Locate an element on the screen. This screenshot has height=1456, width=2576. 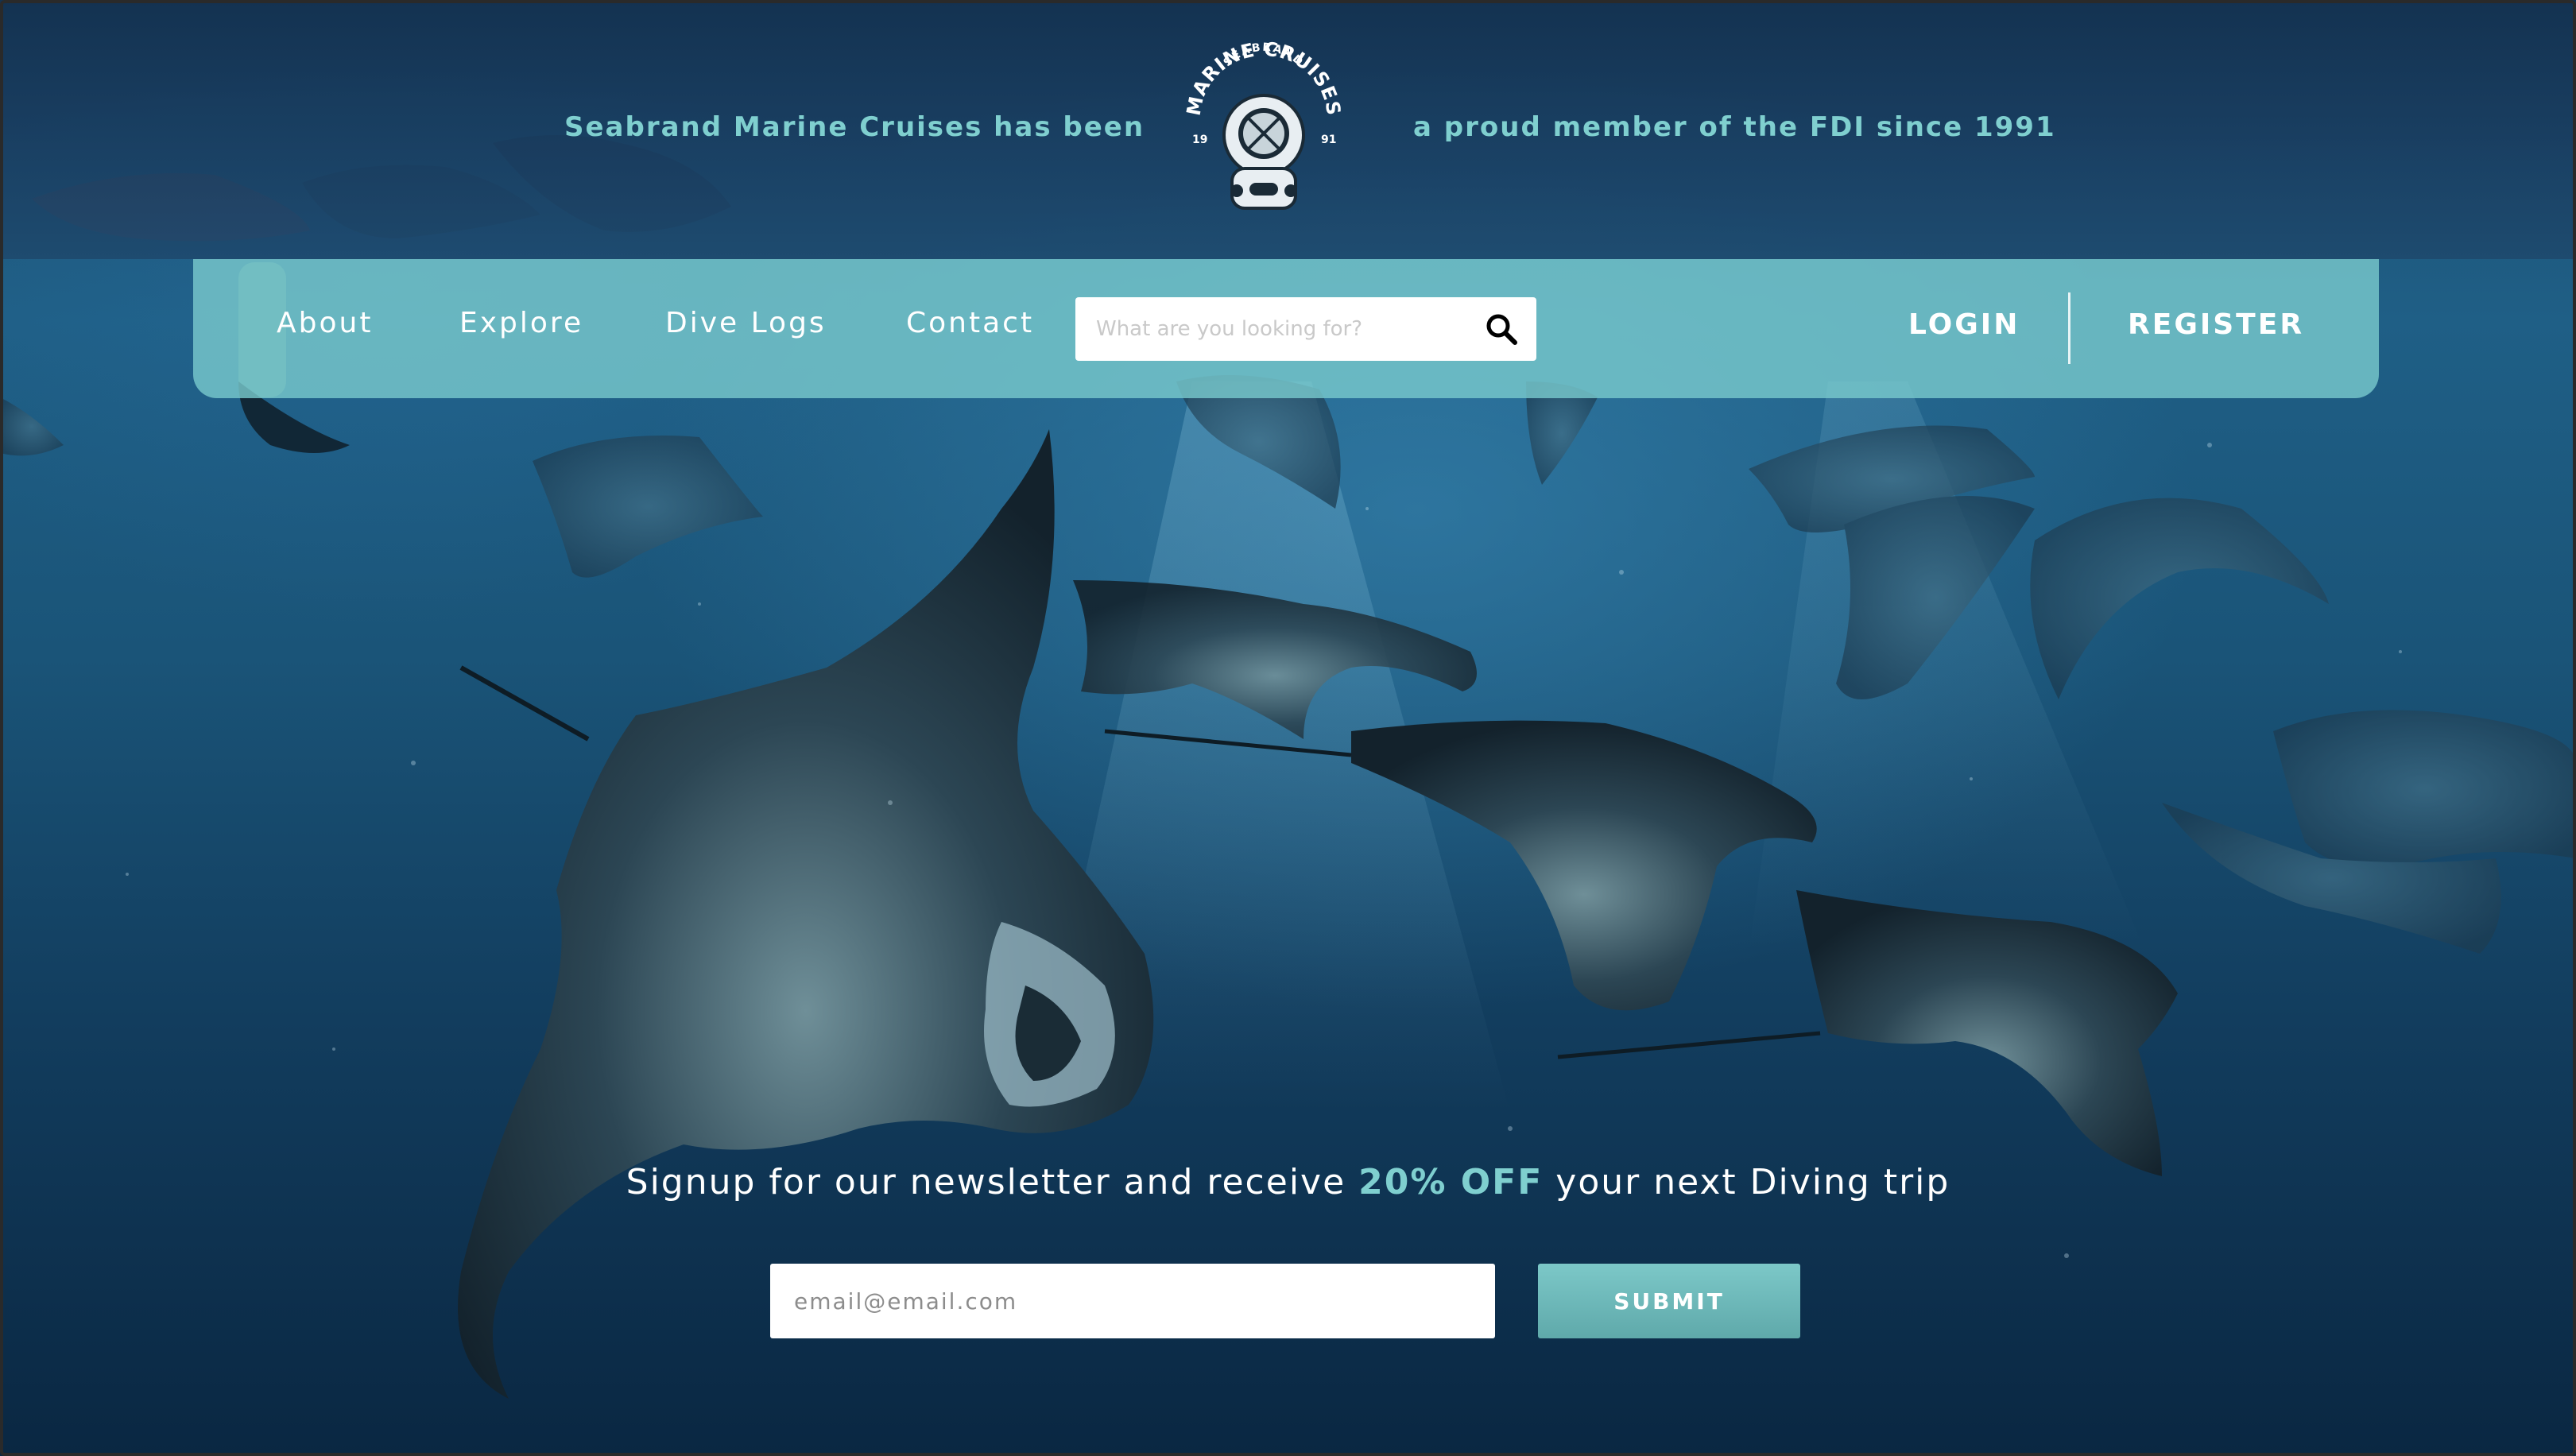
login-button: LOGIN is located at coordinates (1964, 324).